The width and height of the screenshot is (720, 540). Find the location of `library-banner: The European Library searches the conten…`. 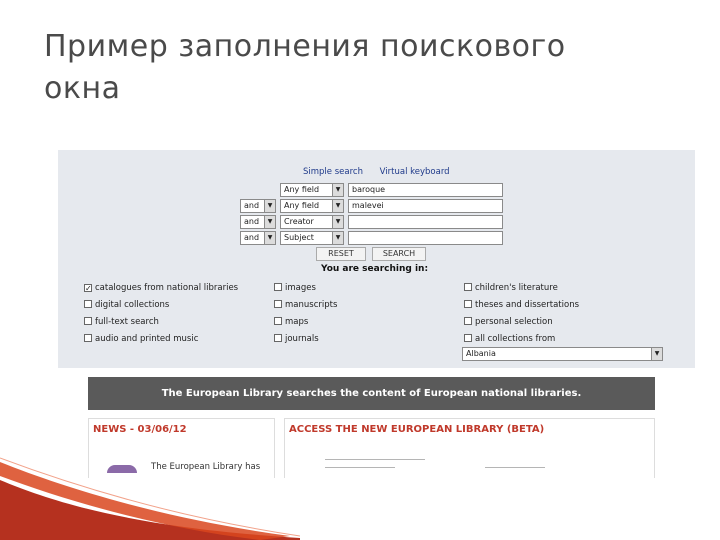

library-banner: The European Library searches the conten… is located at coordinates (371, 393).